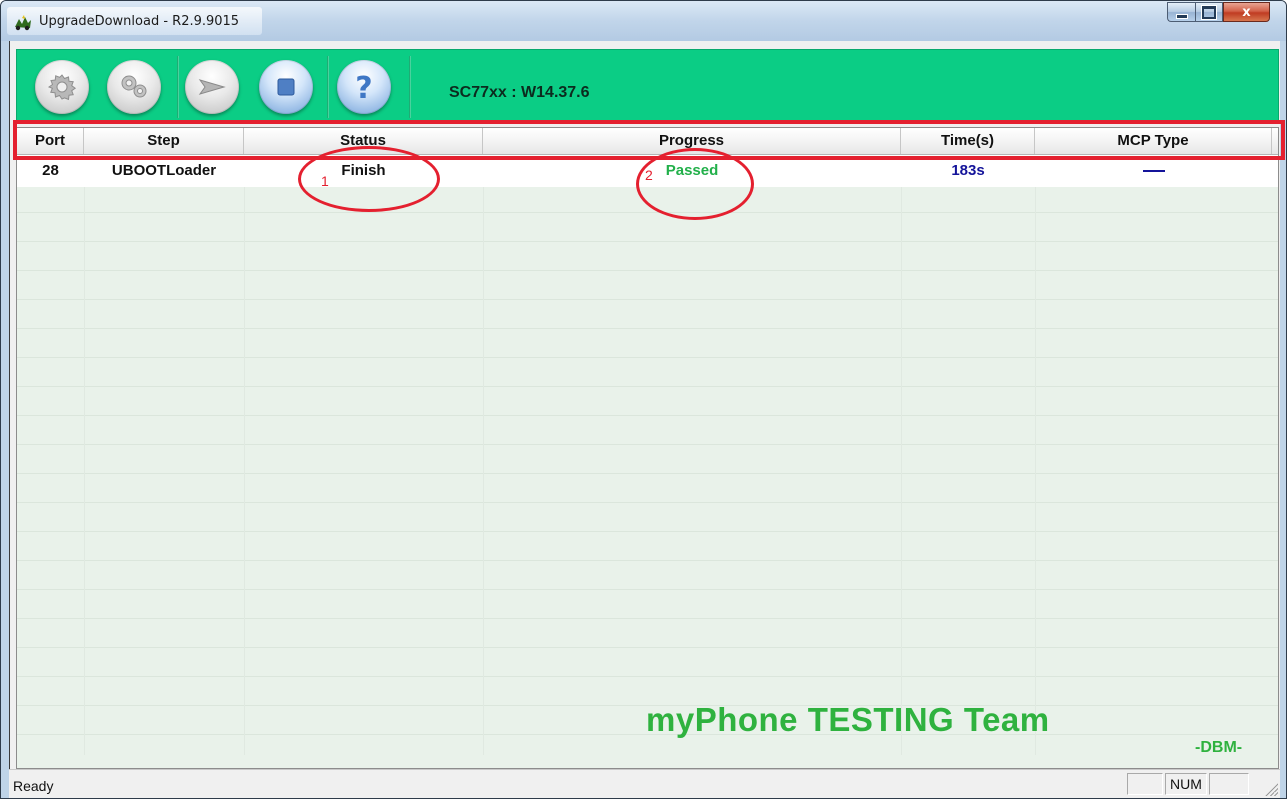 The image size is (1287, 799). I want to click on caption-buttons: x, so click(1218, 13).